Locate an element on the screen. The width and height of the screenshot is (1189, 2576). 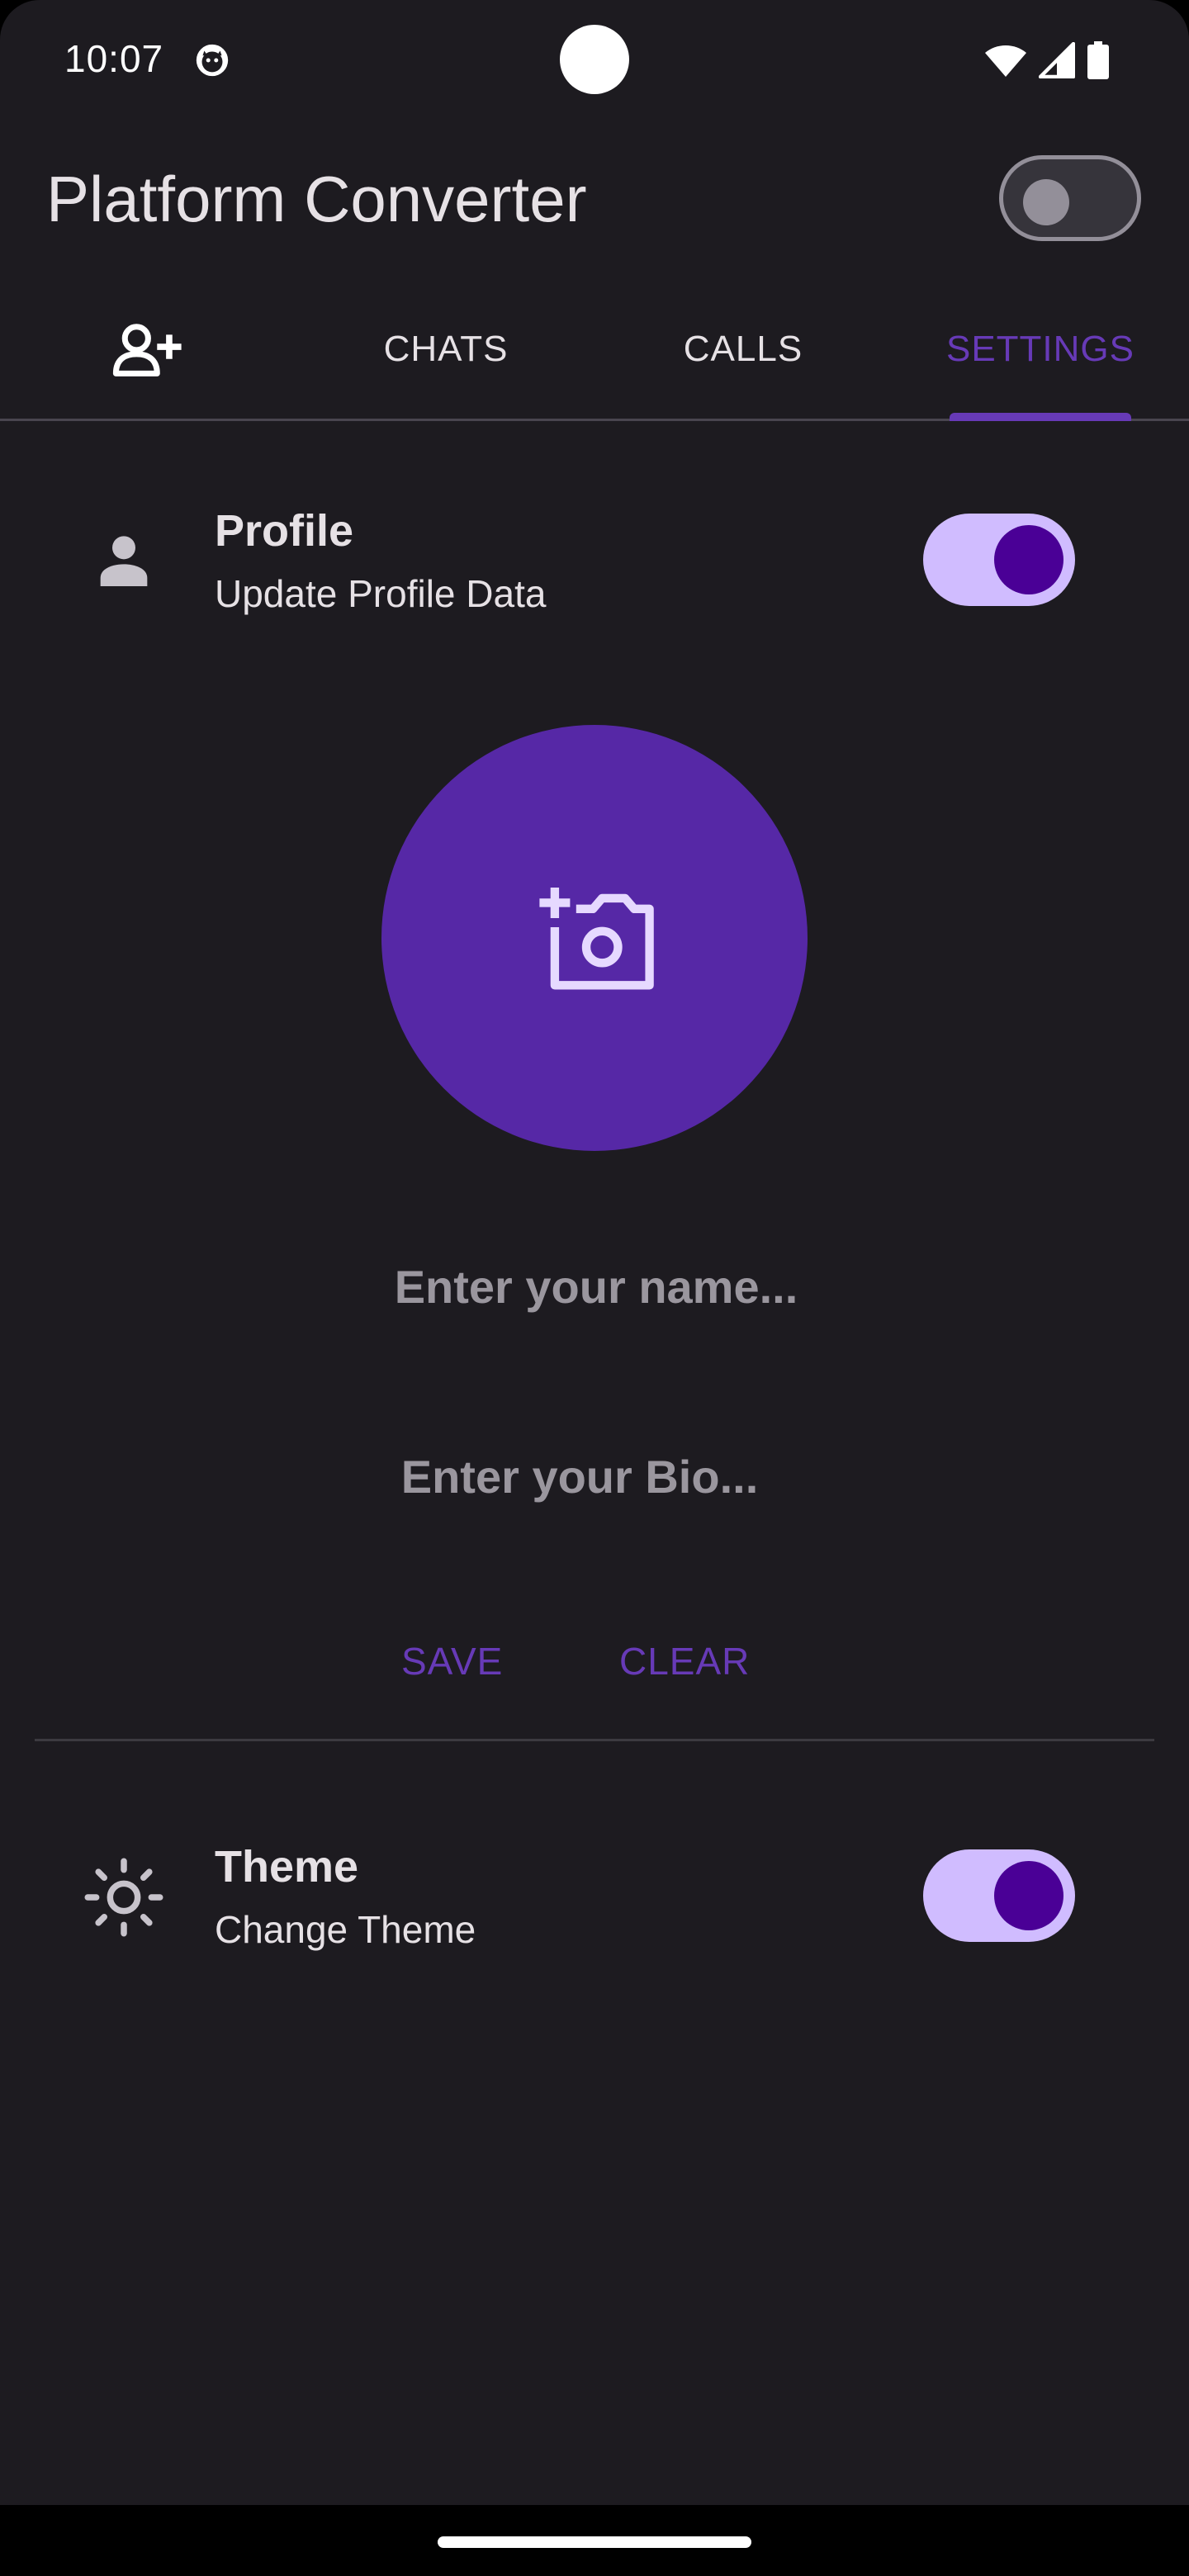
clear-button: CLEAR is located at coordinates (684, 1661).